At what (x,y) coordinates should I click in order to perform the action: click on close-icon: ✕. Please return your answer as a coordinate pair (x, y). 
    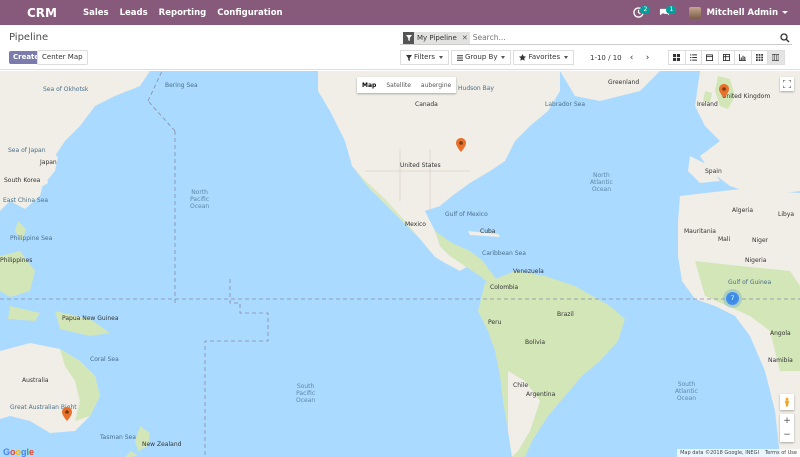
    Looking at the image, I should click on (465, 38).